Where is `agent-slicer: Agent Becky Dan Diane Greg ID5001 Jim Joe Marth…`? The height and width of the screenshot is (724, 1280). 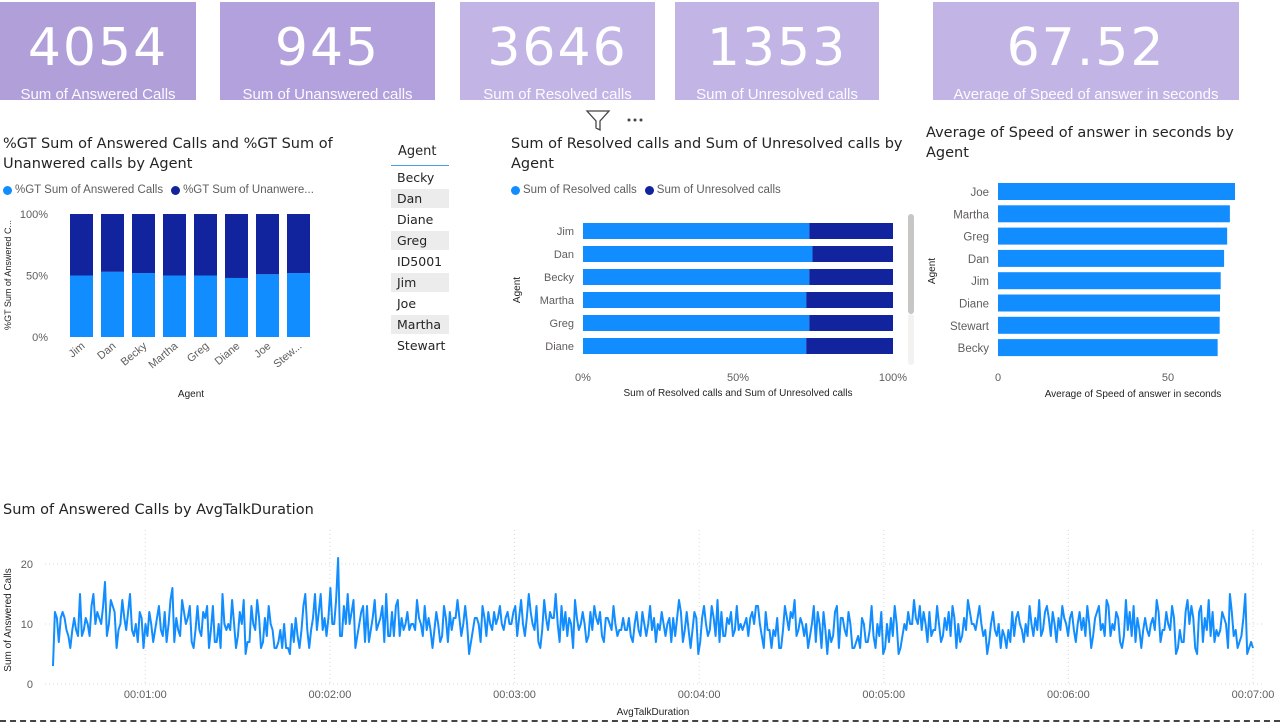
agent-slicer: Agent Becky Dan Diane Greg ID5001 Jim Joe Marth… is located at coordinates (420, 247).